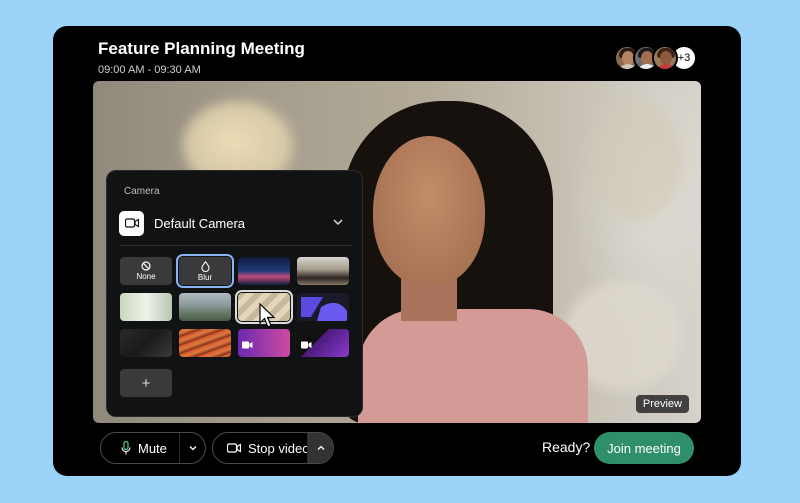 The height and width of the screenshot is (503, 800). Describe the element at coordinates (264, 343) in the screenshot. I see `bg-option-purple-video` at that location.